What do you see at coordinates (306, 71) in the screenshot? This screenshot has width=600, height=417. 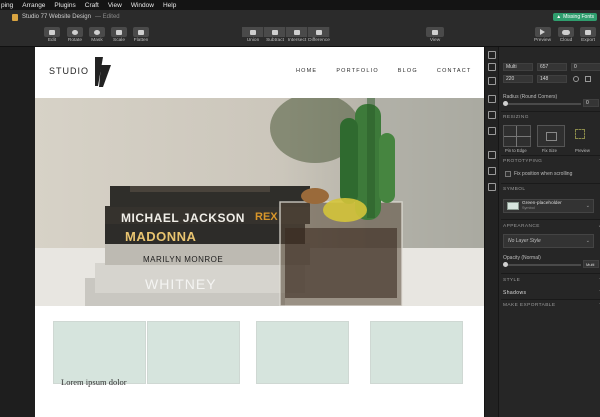 I see `nav-home: HOME` at bounding box center [306, 71].